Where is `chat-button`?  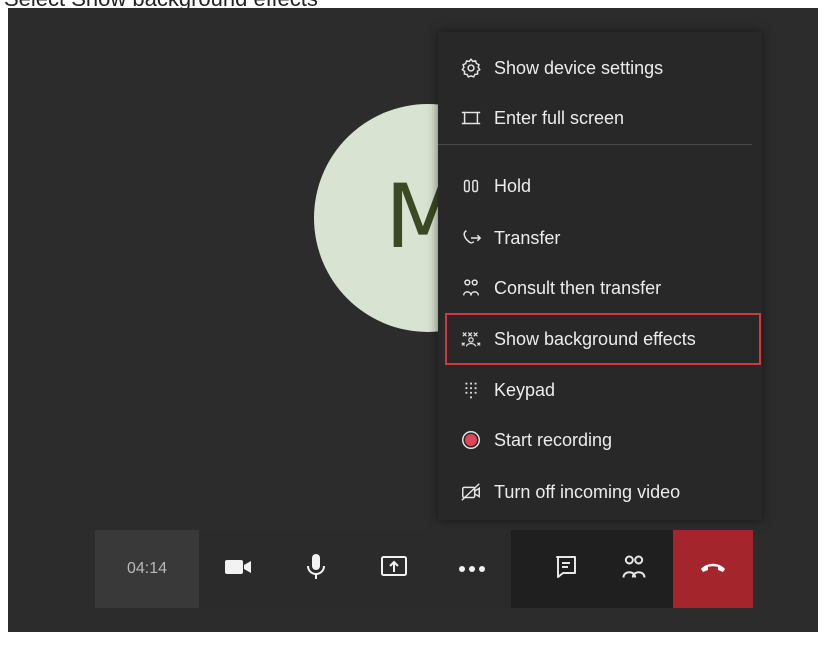
chat-button is located at coordinates (566, 569).